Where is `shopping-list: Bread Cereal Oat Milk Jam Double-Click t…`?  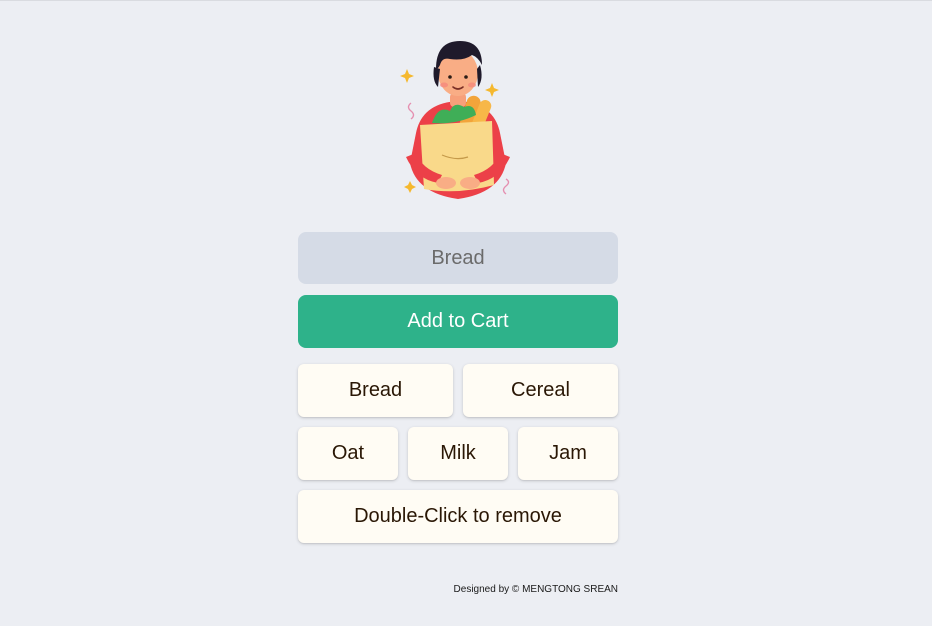
shopping-list: Bread Cereal Oat Milk Jam Double-Click t… is located at coordinates (458, 458).